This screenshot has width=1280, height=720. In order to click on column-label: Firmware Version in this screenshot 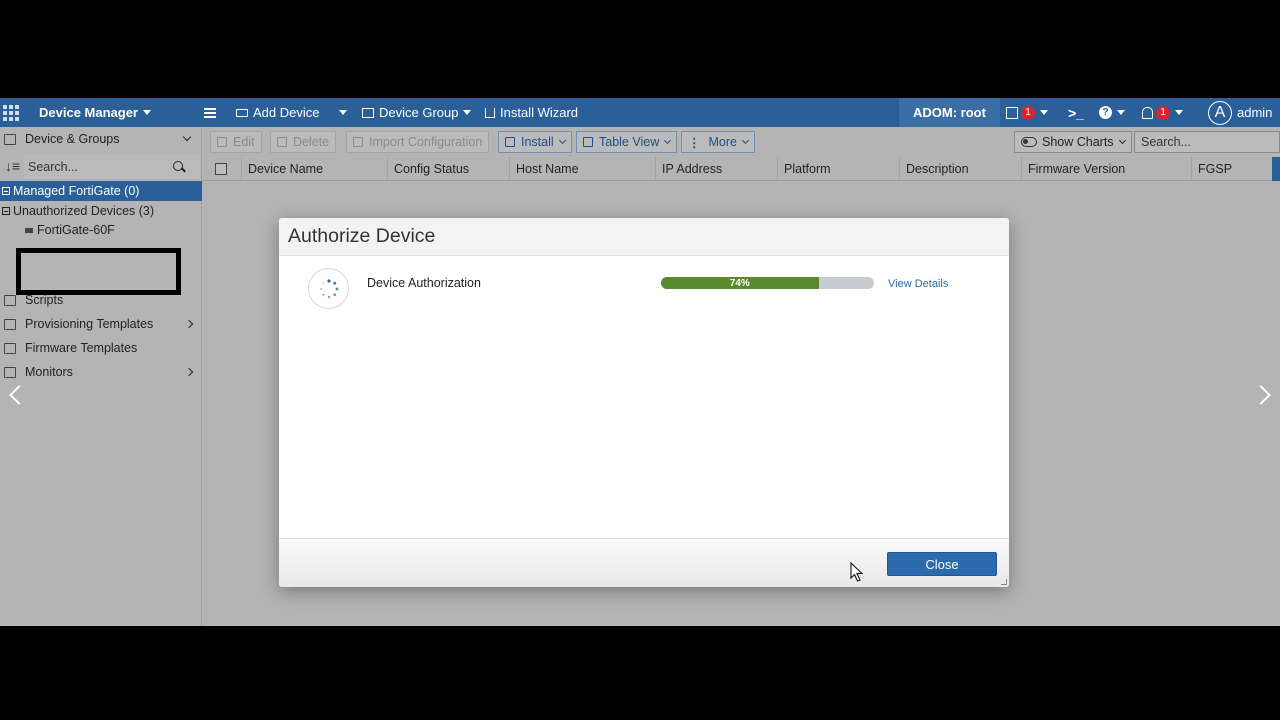, I will do `click(1077, 169)`.